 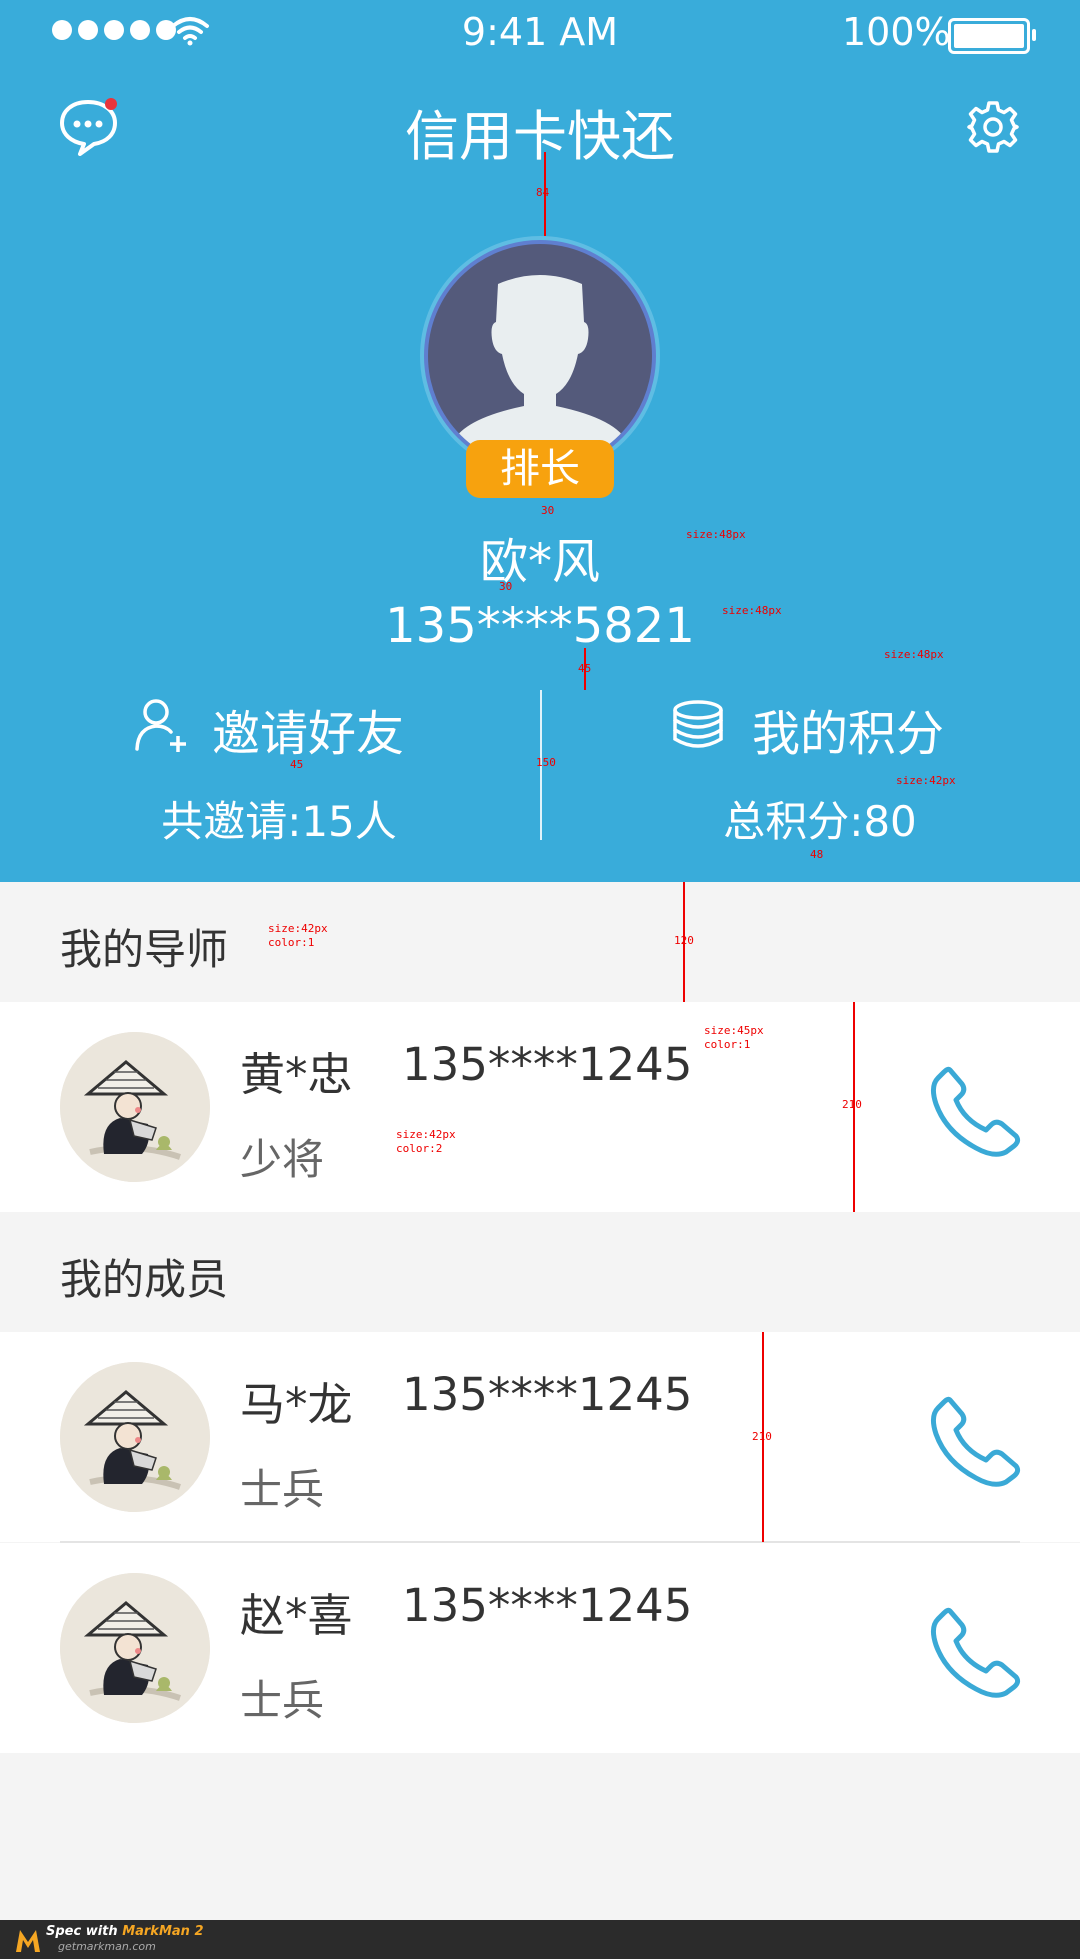 I want to click on coins-icon, so click(x=698, y=725).